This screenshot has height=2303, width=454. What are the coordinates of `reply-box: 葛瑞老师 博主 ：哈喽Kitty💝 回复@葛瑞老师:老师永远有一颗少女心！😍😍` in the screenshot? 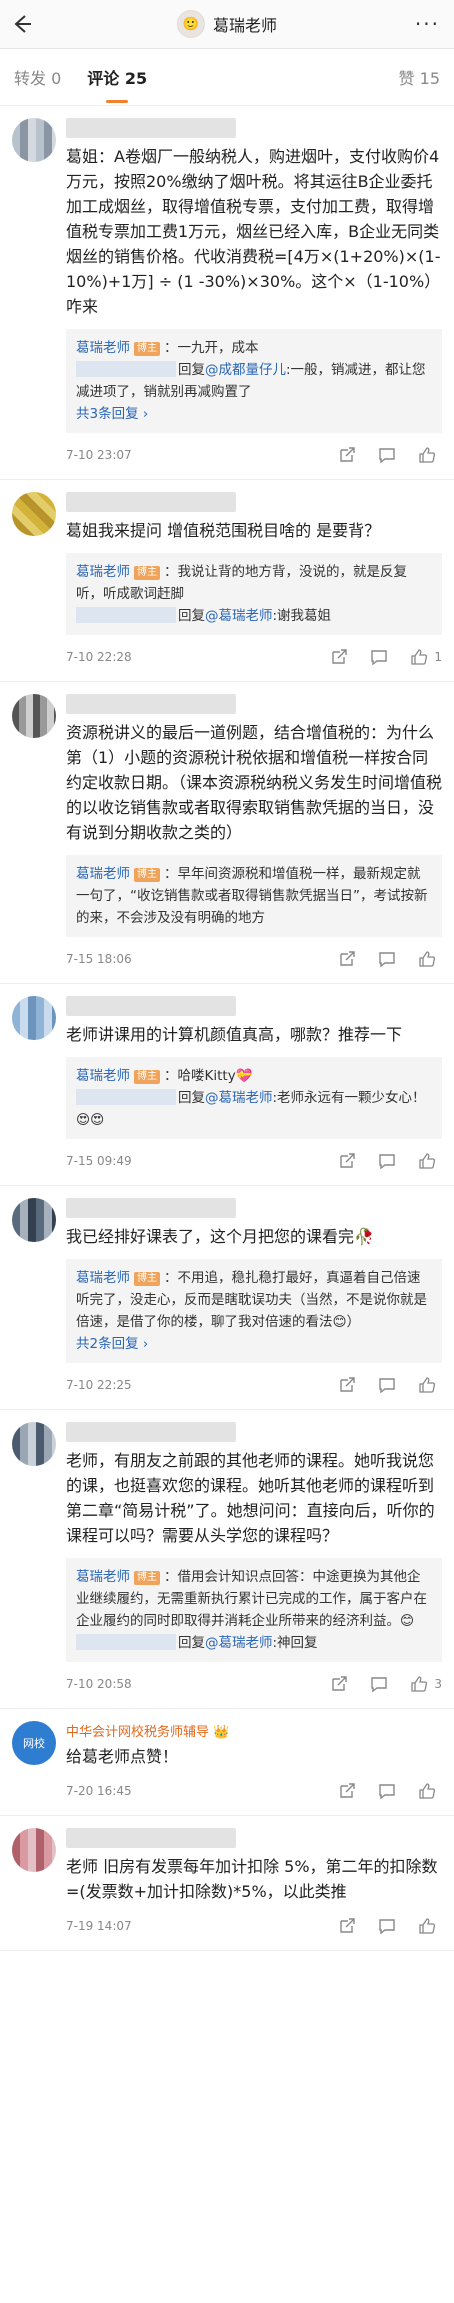 It's located at (254, 1098).